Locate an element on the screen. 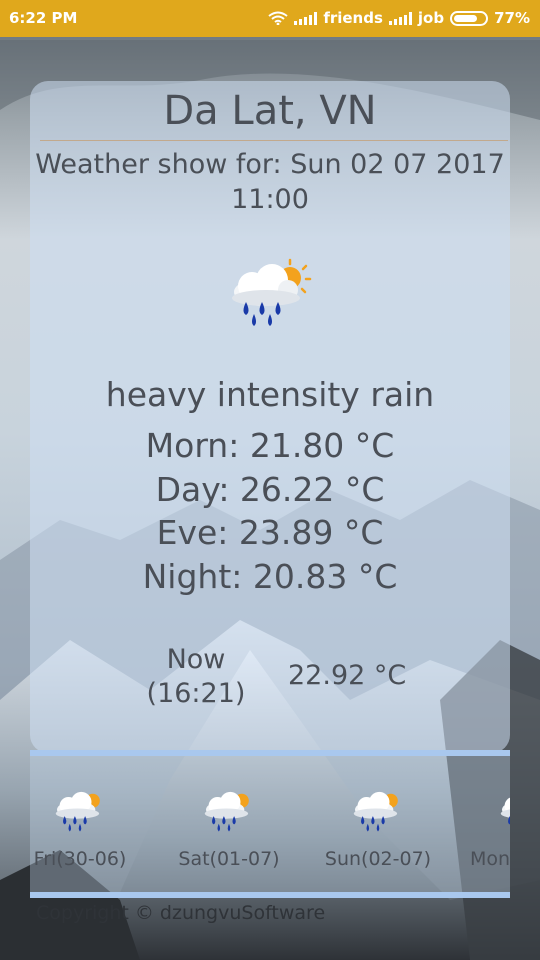 The height and width of the screenshot is (960, 540). forecast-day: Sun(02-07) is located at coordinates (378, 824).